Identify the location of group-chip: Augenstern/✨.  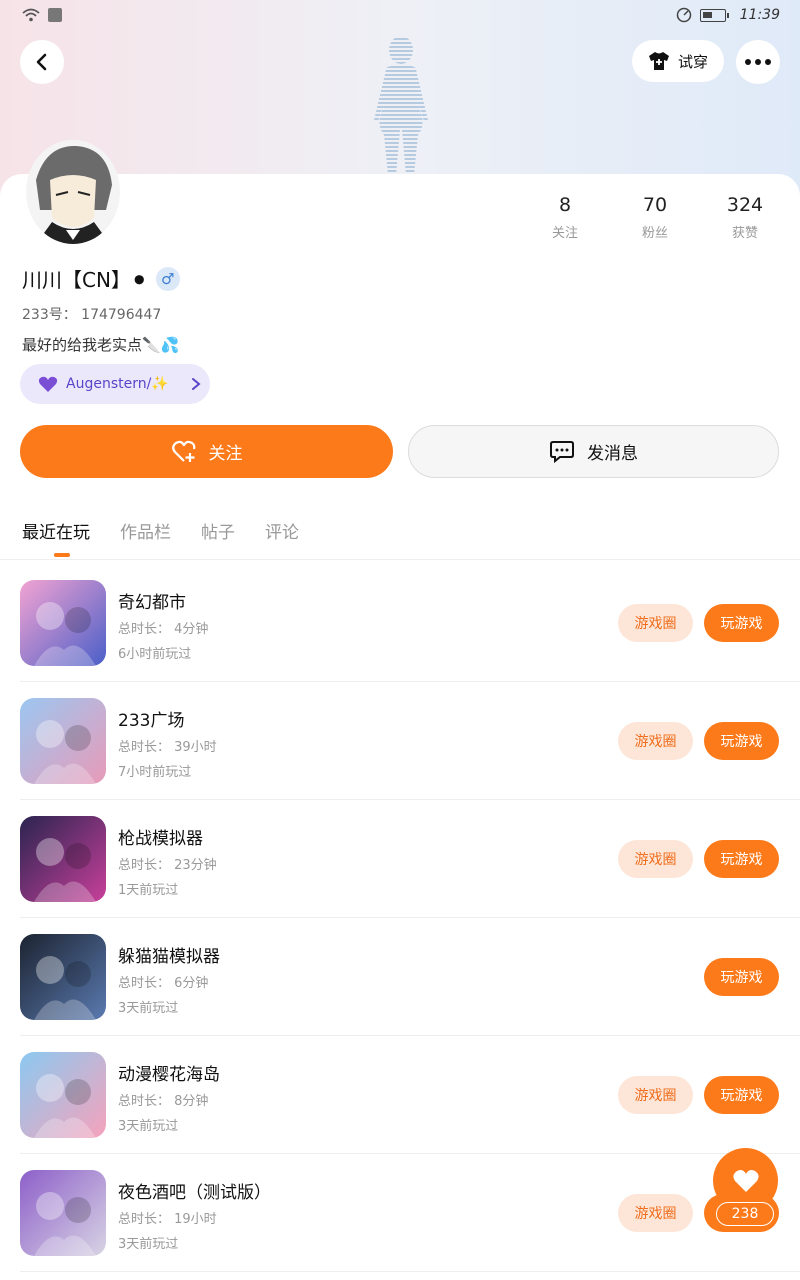
(115, 384).